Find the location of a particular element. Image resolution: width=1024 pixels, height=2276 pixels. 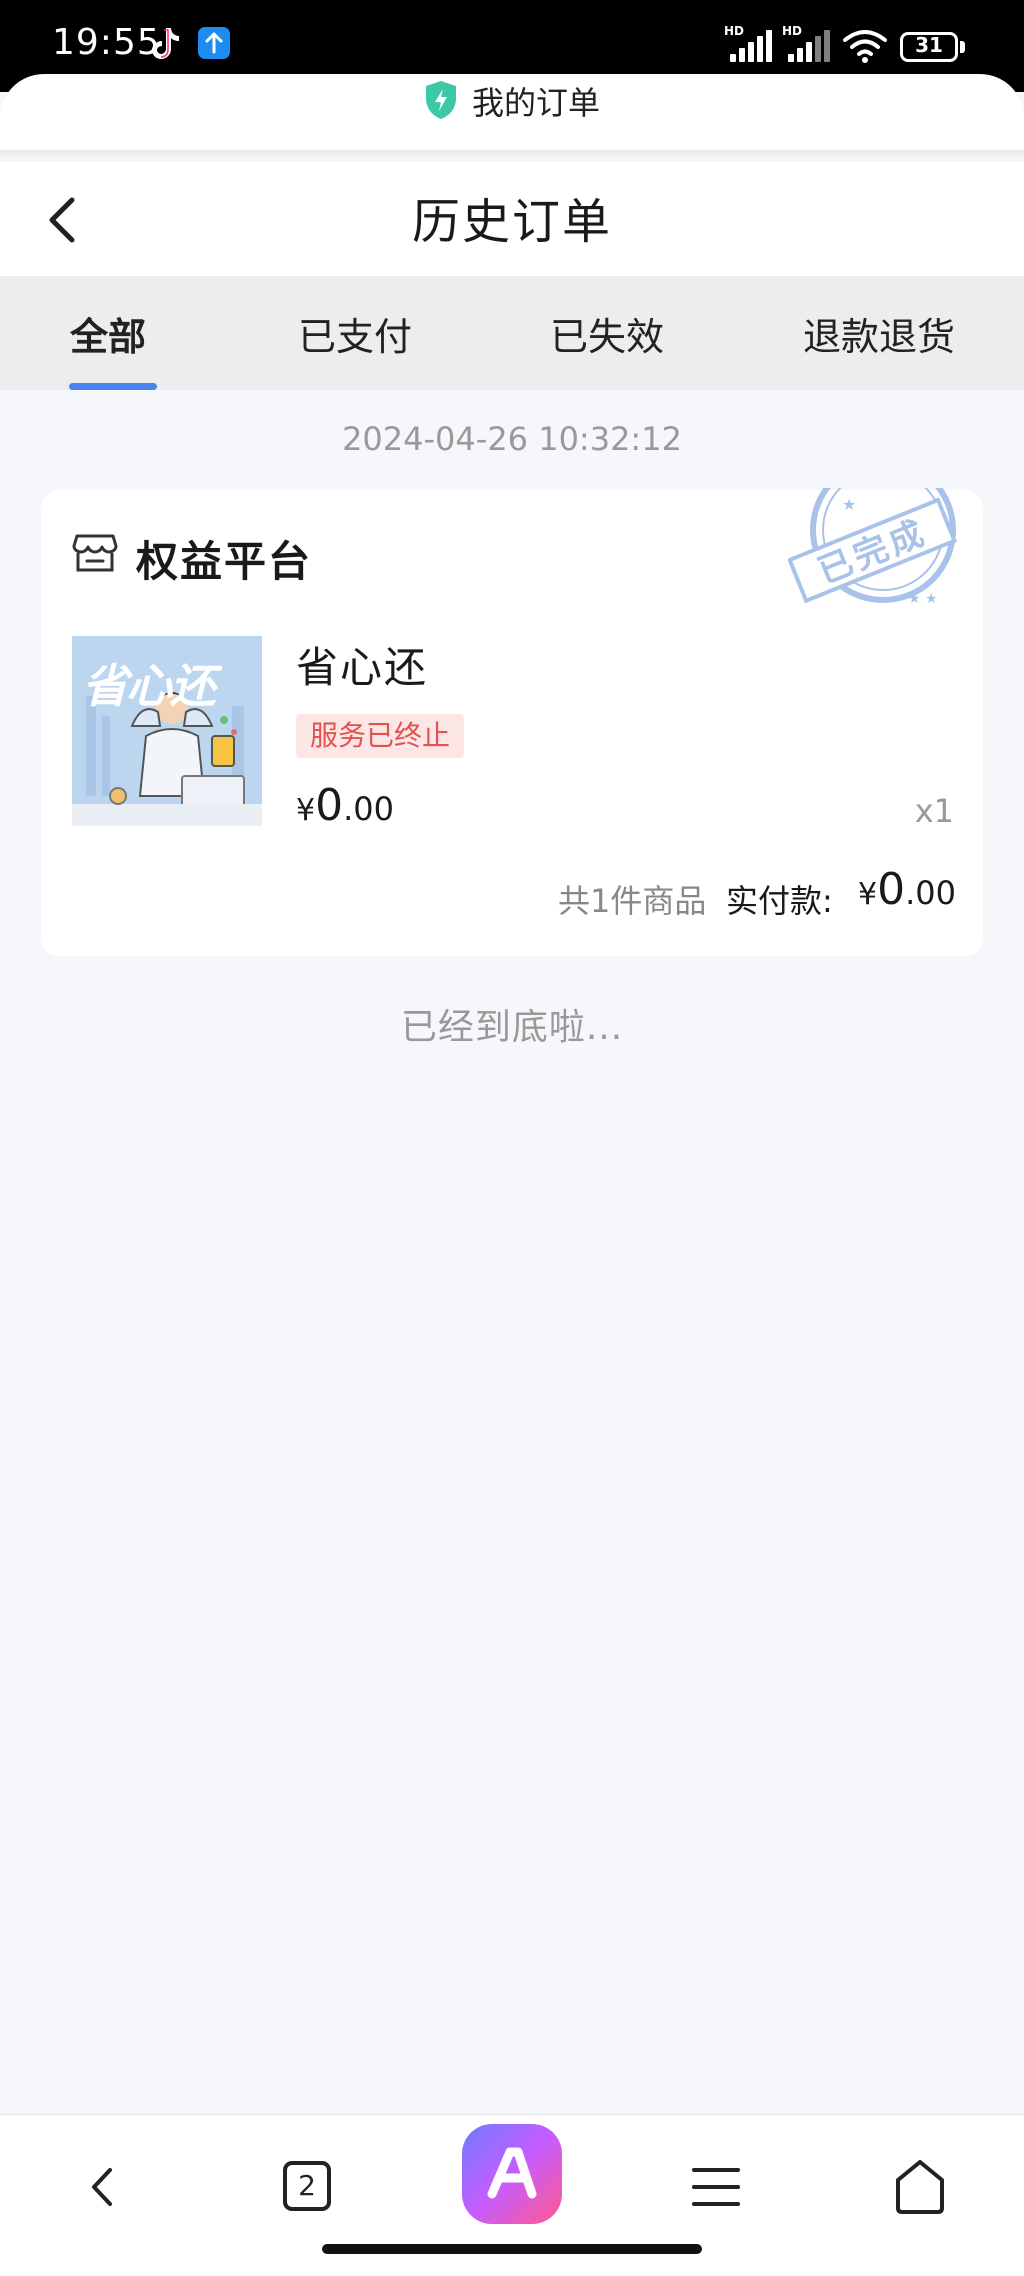

divider is located at coordinates (512, 156).